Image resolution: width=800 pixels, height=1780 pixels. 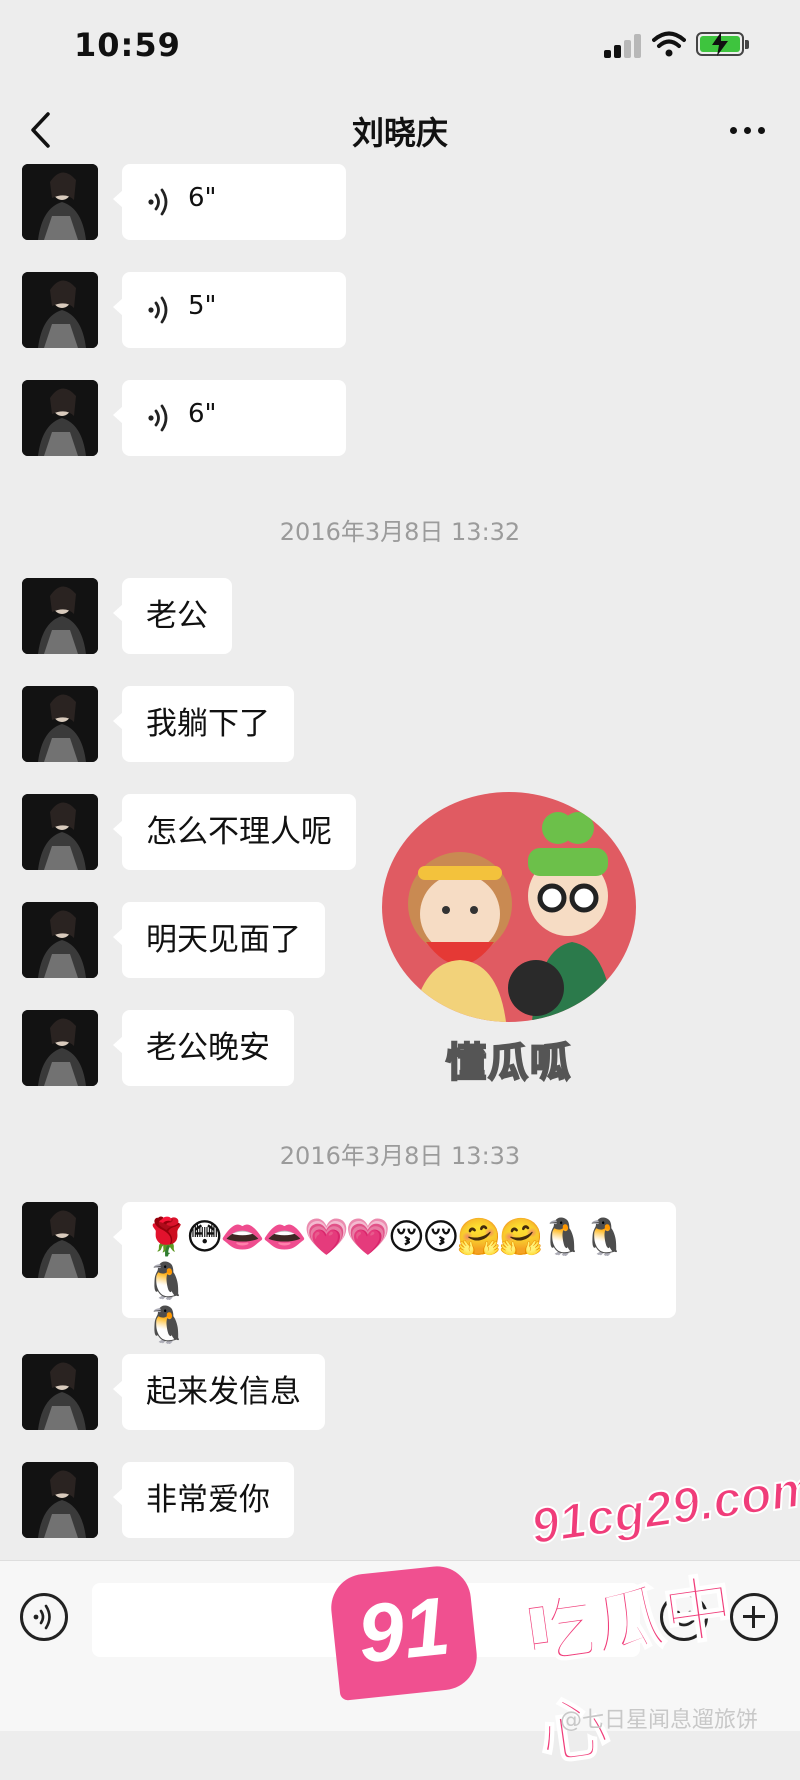 I want to click on message-timestamp: 2016年3月8日 13:33, so click(x=400, y=1156).